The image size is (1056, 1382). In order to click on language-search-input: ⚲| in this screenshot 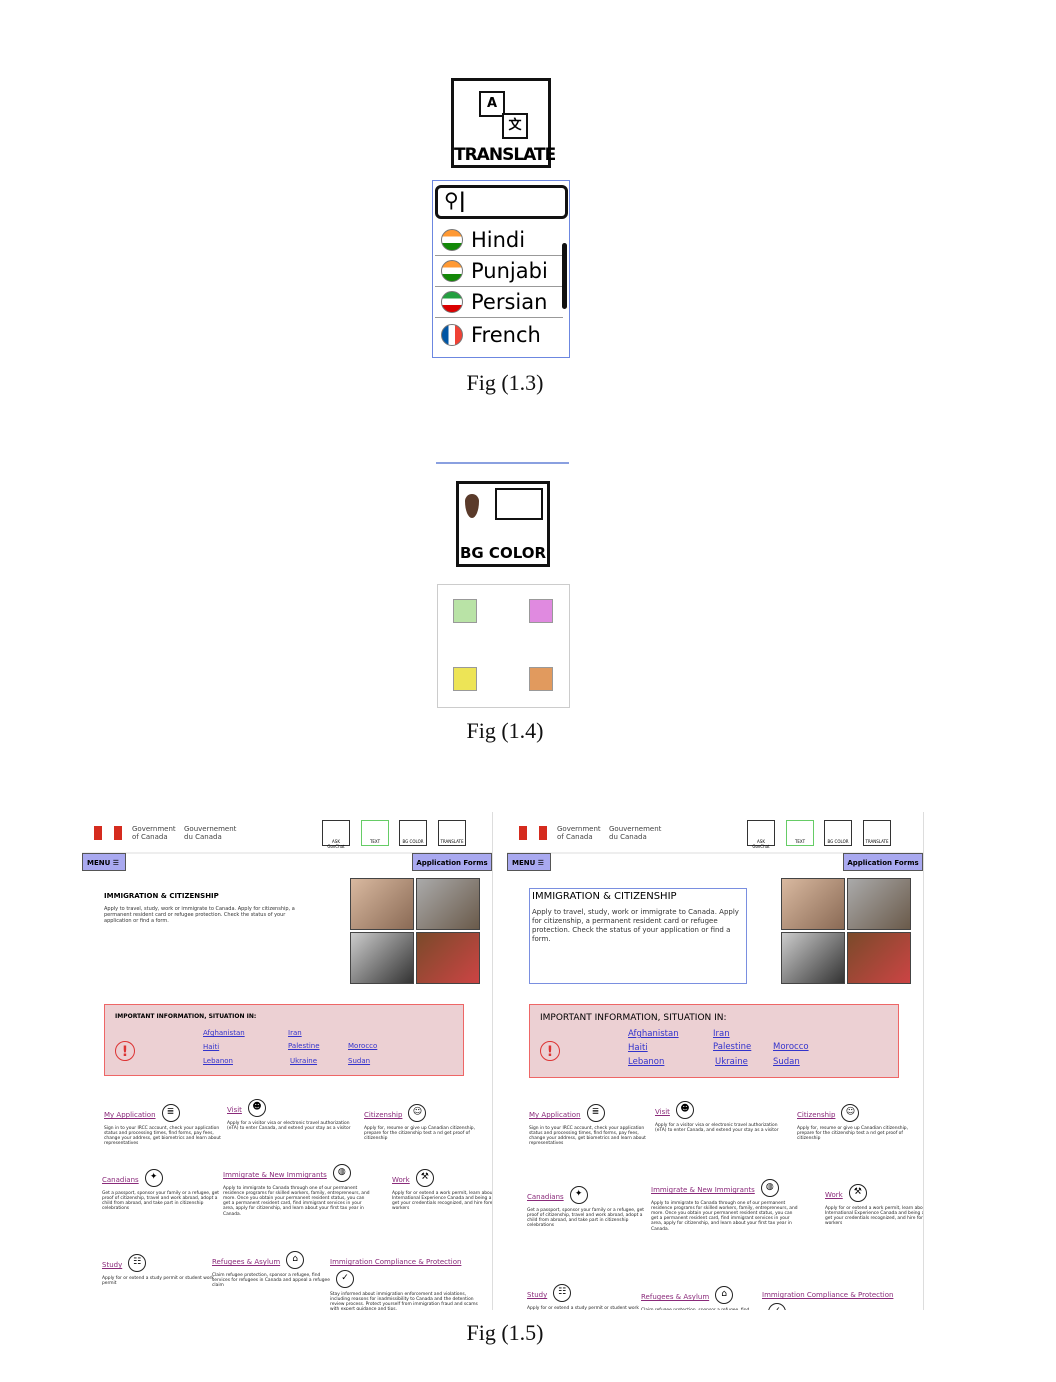, I will do `click(501, 202)`.